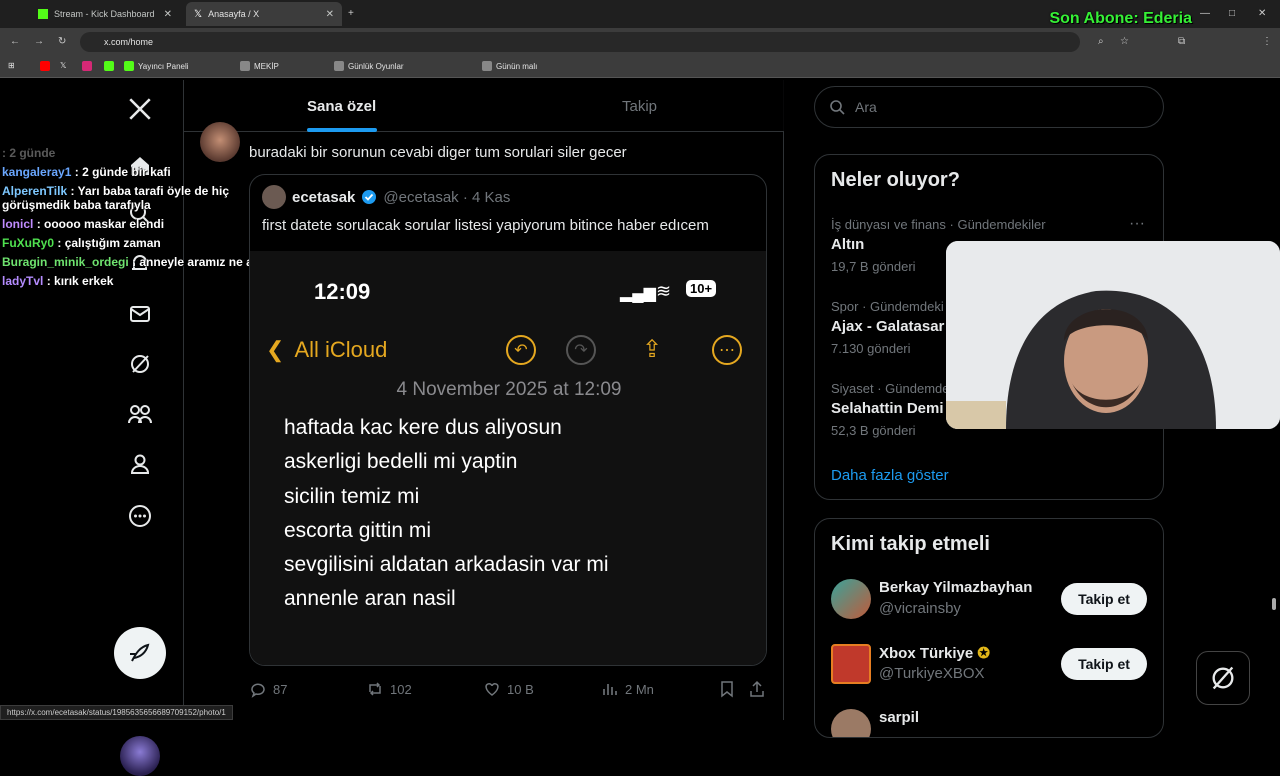  I want to click on bookmark-star-icon: ☆, so click(1124, 41).